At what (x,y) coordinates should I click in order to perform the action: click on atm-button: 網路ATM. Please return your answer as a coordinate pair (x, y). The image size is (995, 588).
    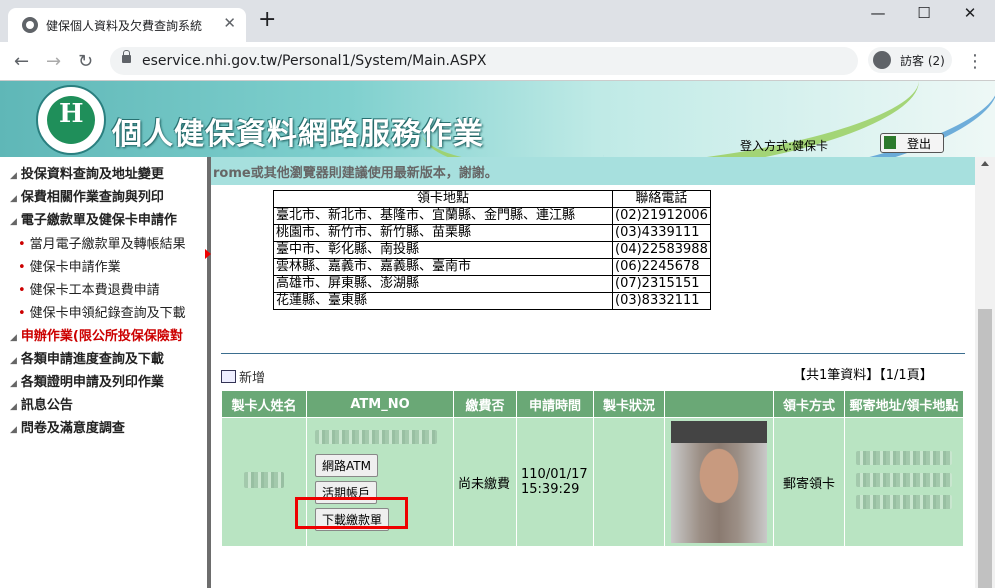
    Looking at the image, I should click on (346, 465).